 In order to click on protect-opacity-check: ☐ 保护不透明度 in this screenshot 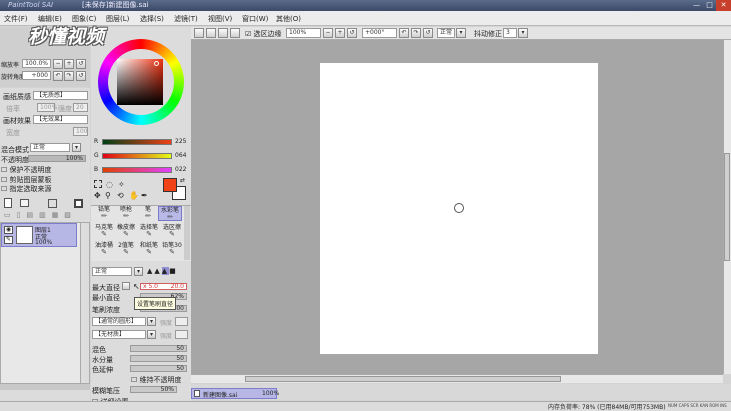, I will do `click(26, 170)`.